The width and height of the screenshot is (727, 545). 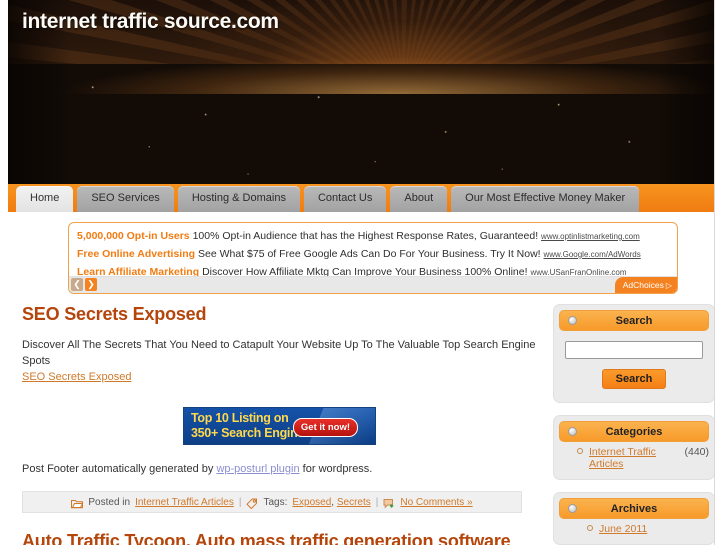 What do you see at coordinates (184, 502) in the screenshot?
I see `post-category-link: Internet Traffic Articles` at bounding box center [184, 502].